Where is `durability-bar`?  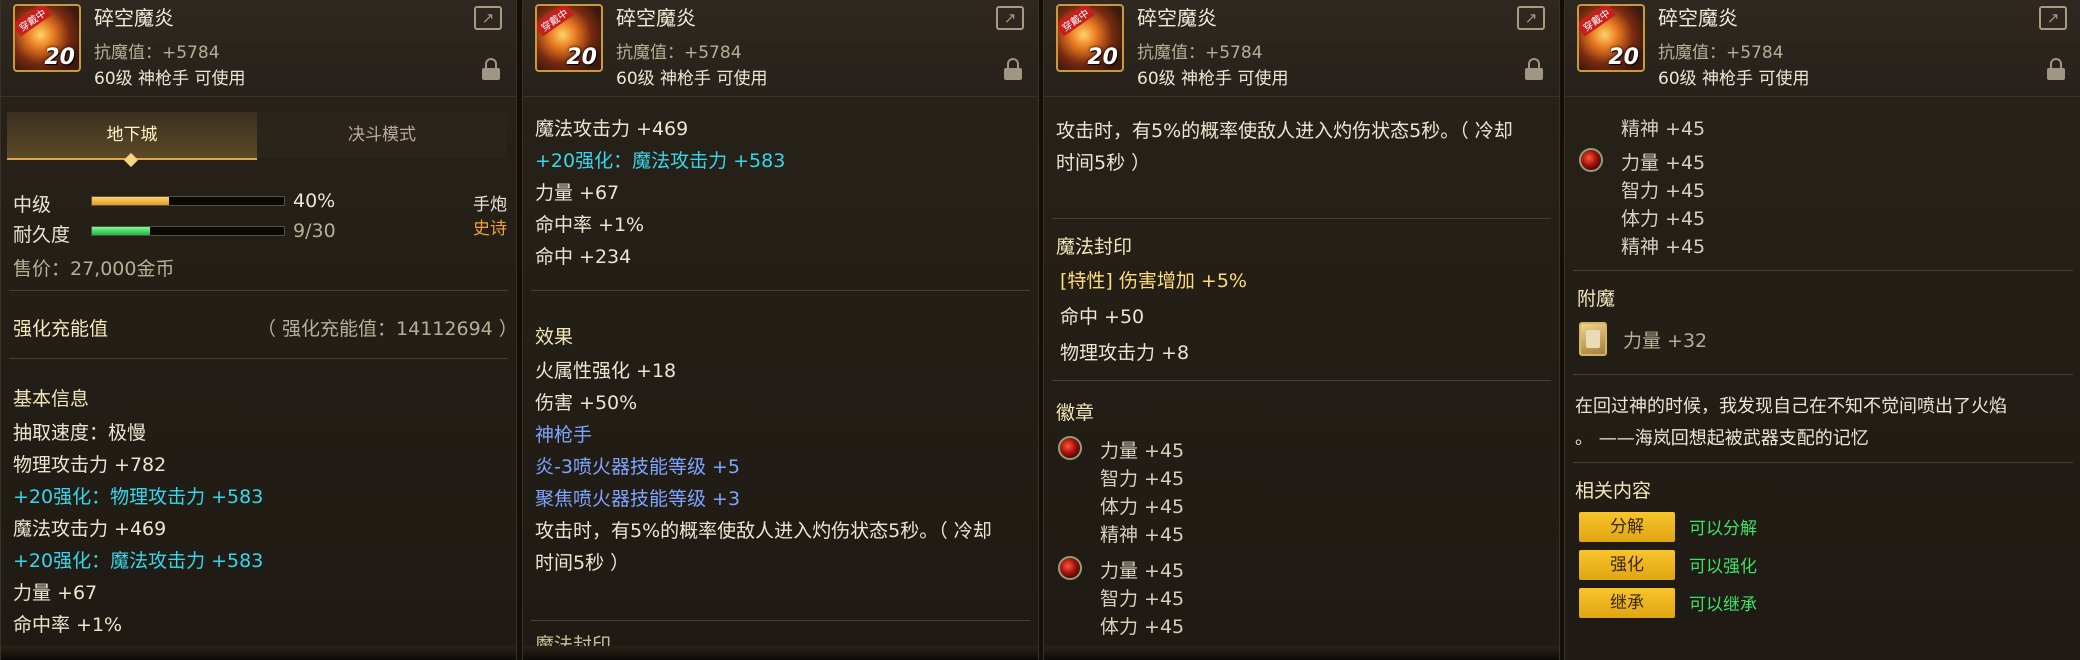 durability-bar is located at coordinates (188, 231).